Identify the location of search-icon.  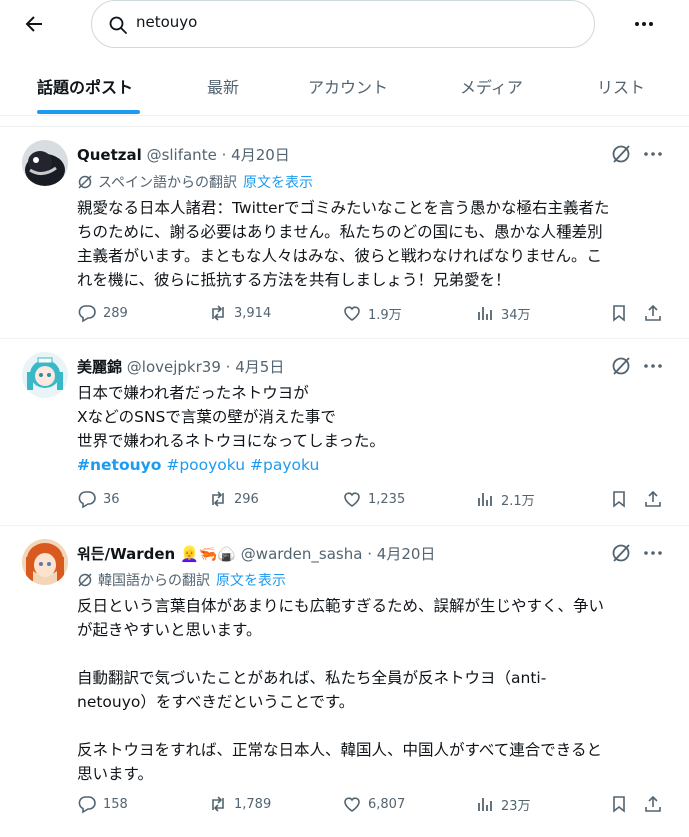
(118, 25).